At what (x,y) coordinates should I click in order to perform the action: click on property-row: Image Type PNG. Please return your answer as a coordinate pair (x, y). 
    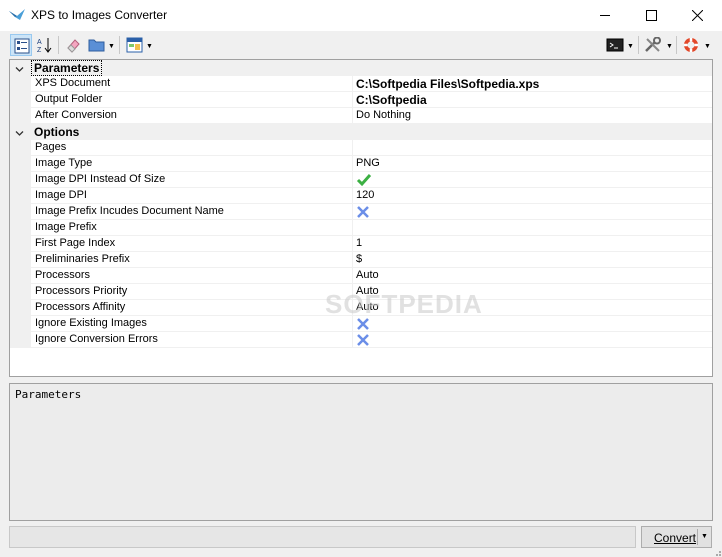
    Looking at the image, I should click on (361, 164).